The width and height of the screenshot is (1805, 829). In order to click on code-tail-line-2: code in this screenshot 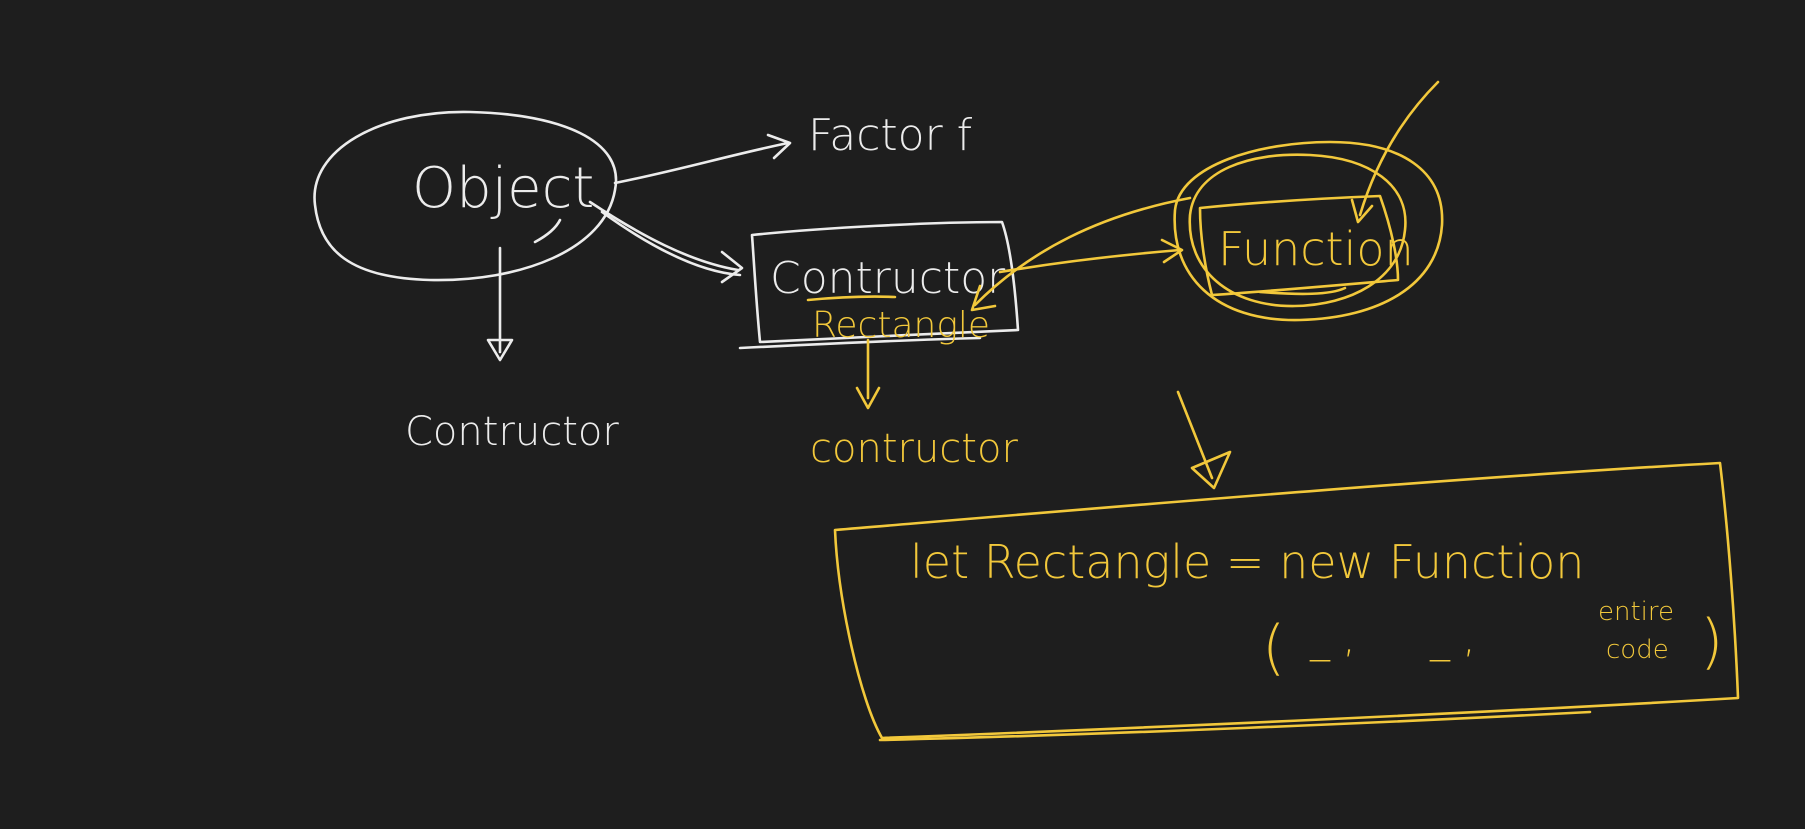, I will do `click(1637, 650)`.